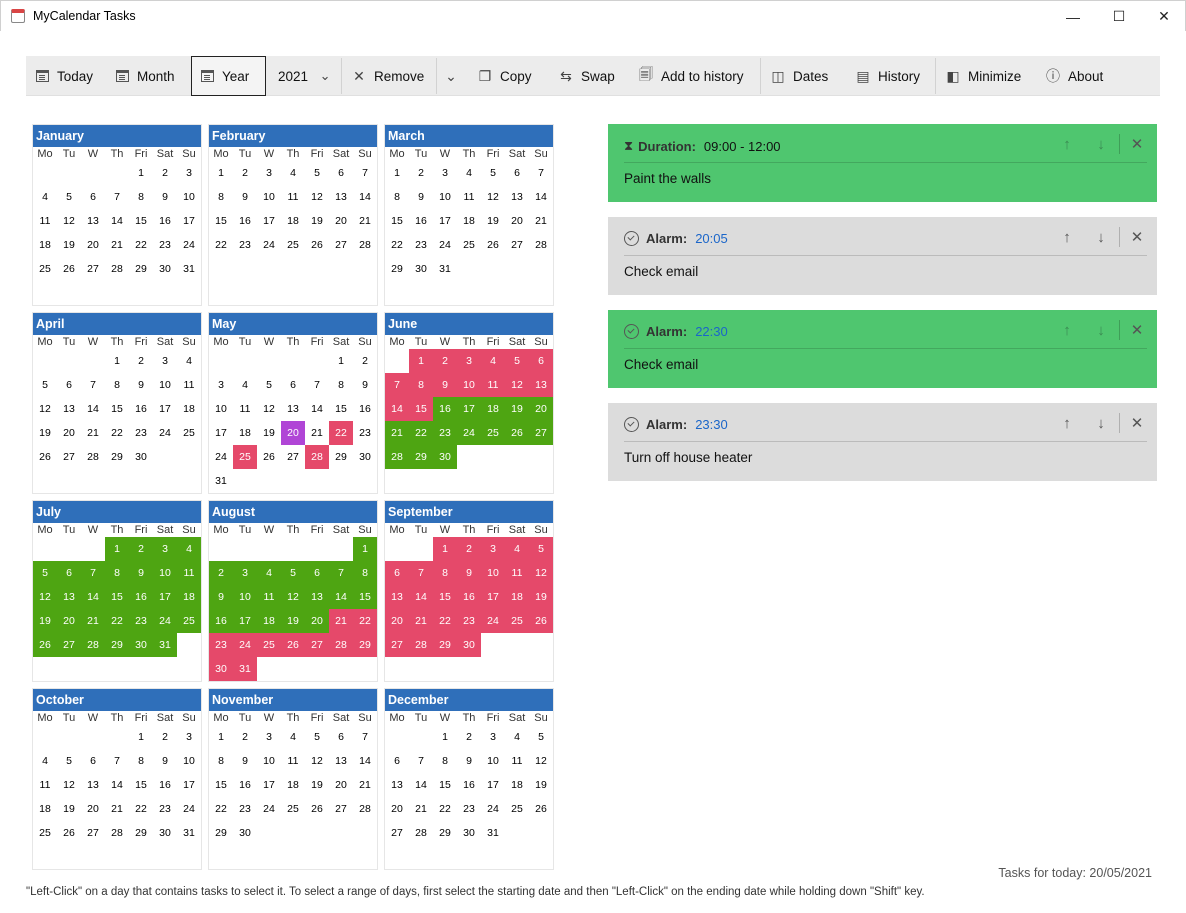 This screenshot has height=913, width=1186. Describe the element at coordinates (1137, 423) in the screenshot. I see `delete-task-icon: ✕` at that location.